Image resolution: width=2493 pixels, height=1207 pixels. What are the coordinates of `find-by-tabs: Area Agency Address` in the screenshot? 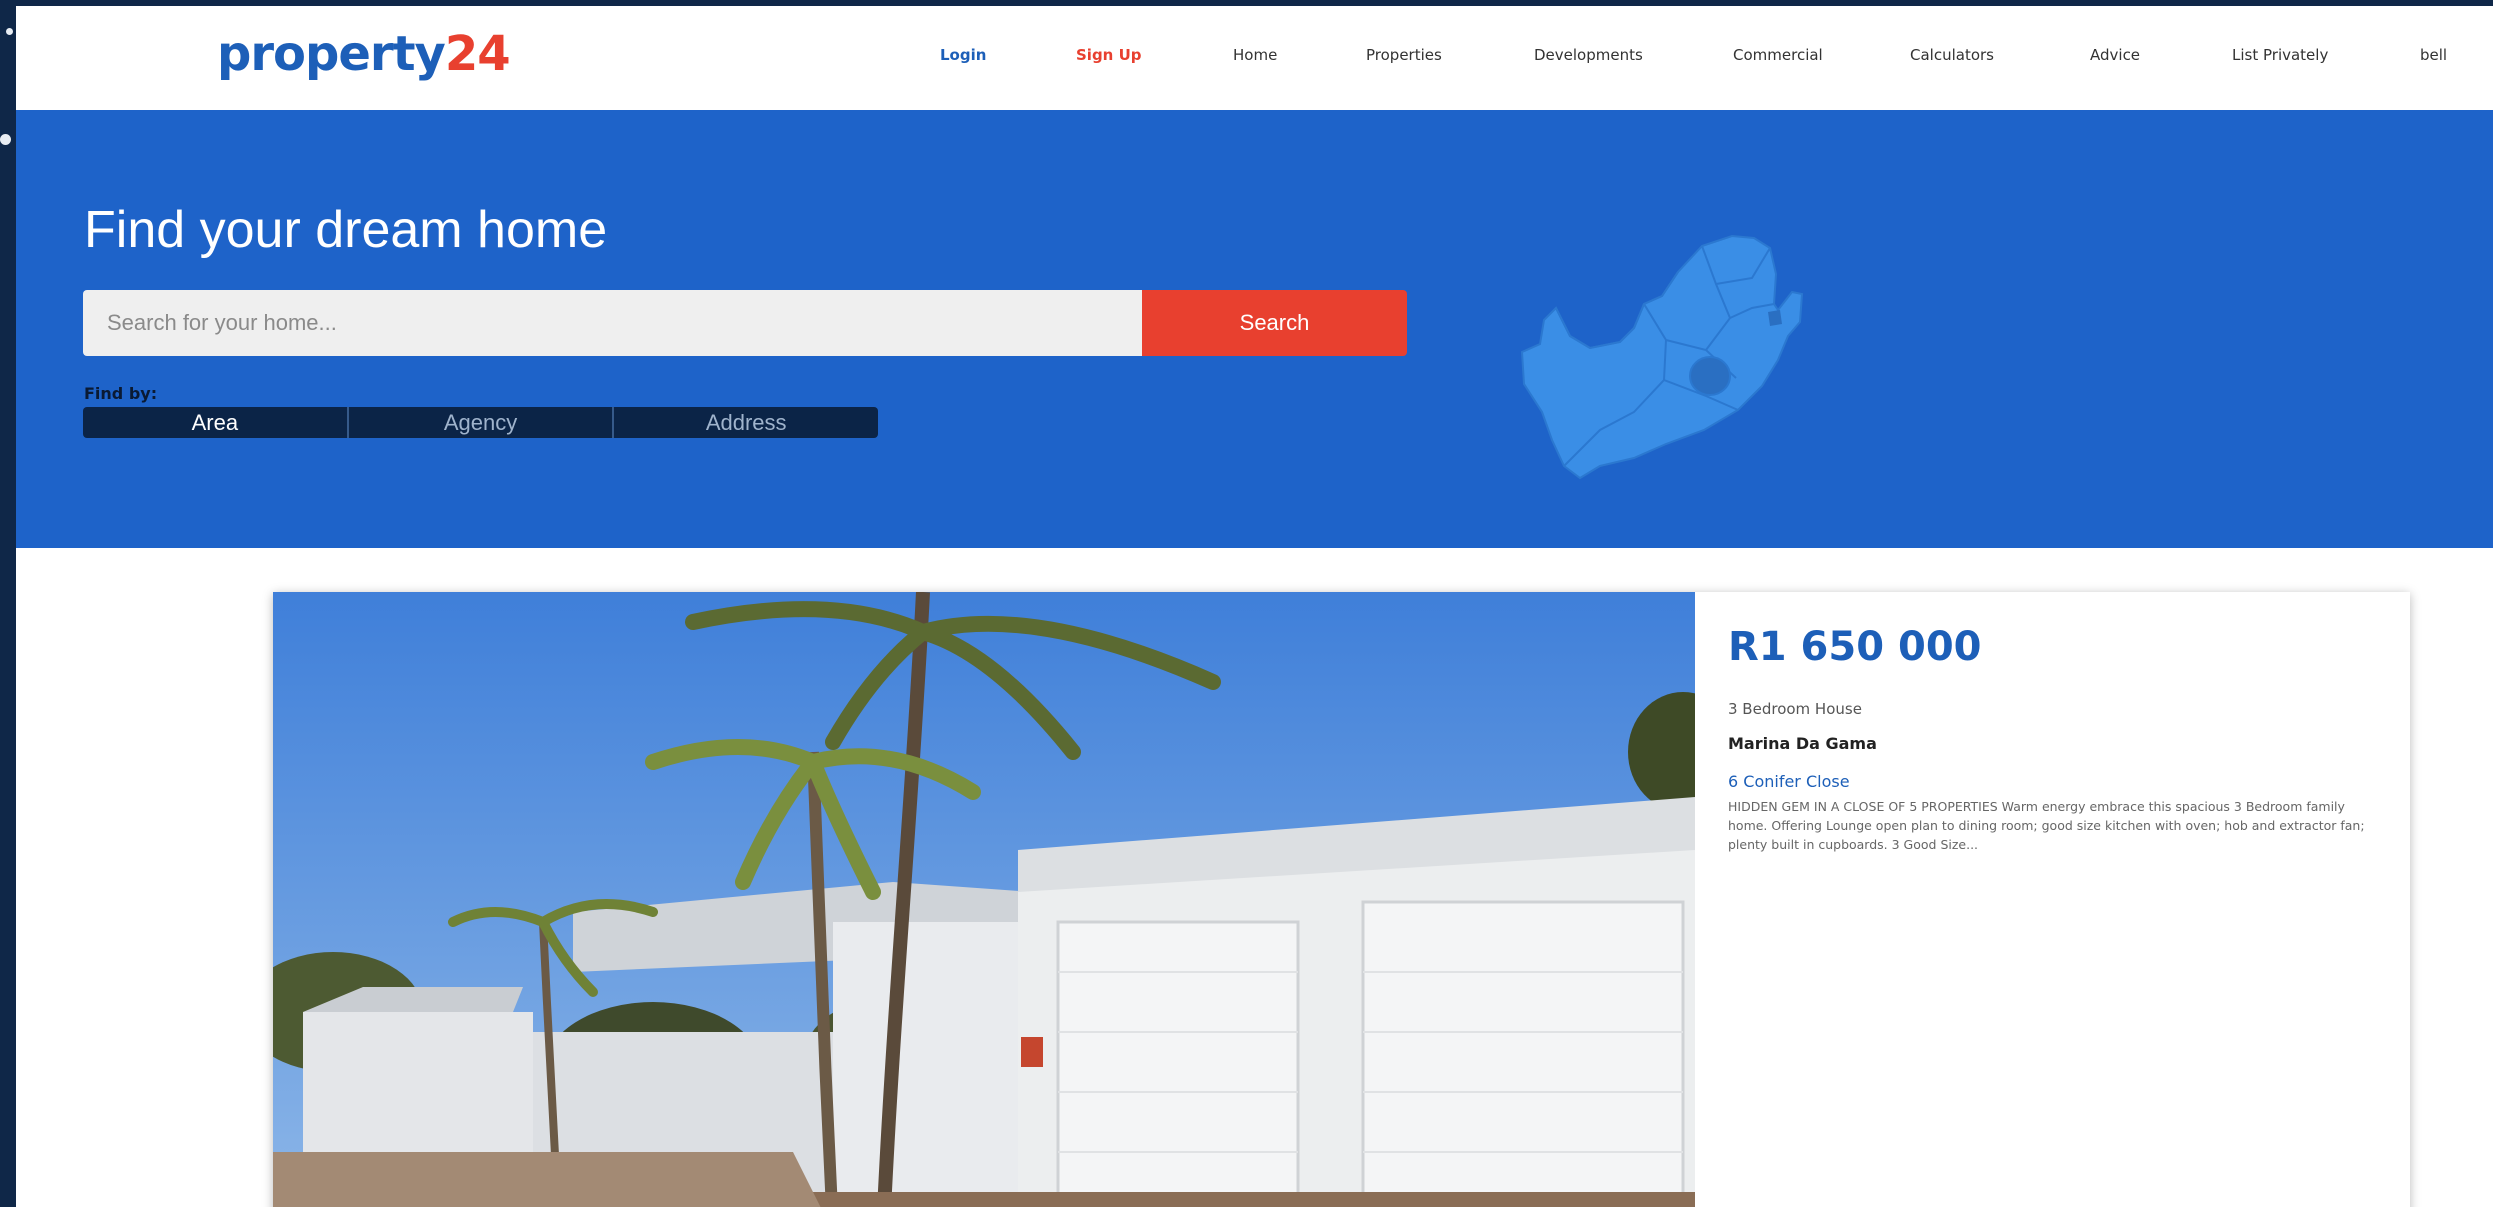 It's located at (480, 422).